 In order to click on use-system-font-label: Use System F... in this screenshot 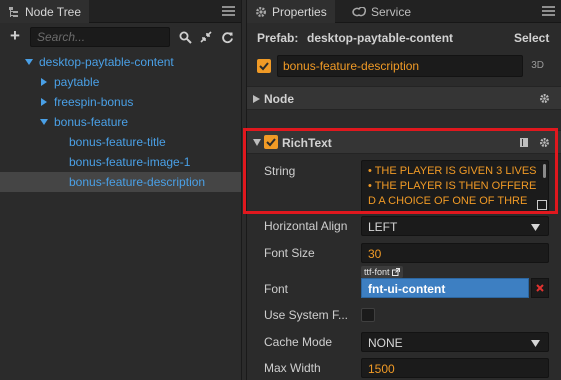, I will do `click(306, 315)`.